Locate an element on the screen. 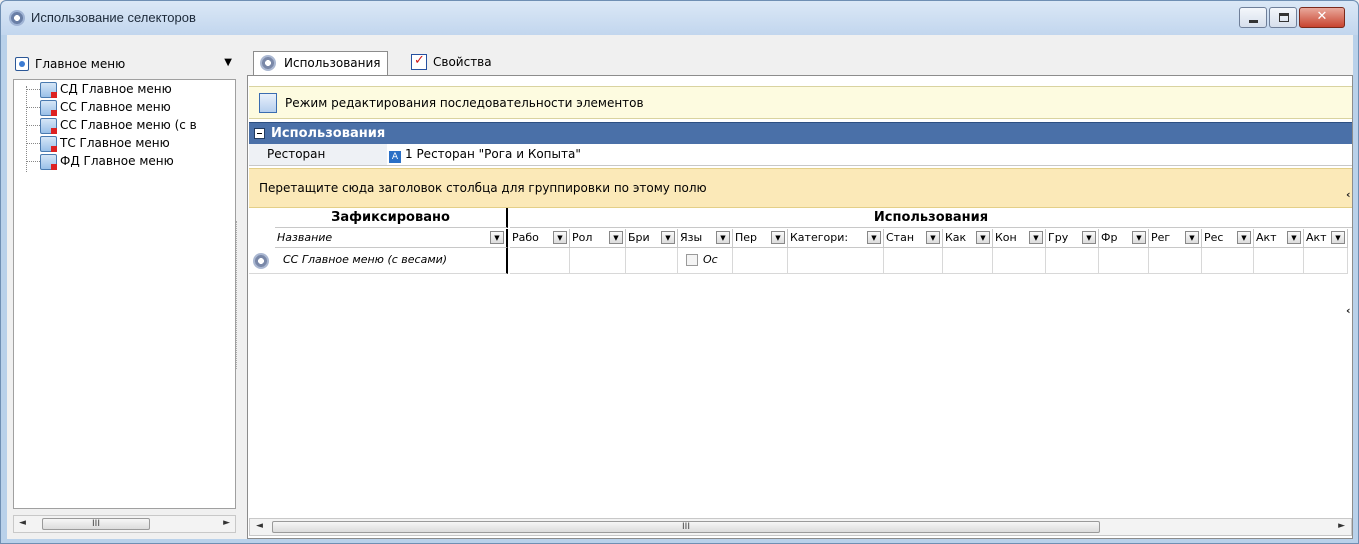 The height and width of the screenshot is (544, 1359). menu-selector-combo: Главное меню ▼ is located at coordinates (124, 65).